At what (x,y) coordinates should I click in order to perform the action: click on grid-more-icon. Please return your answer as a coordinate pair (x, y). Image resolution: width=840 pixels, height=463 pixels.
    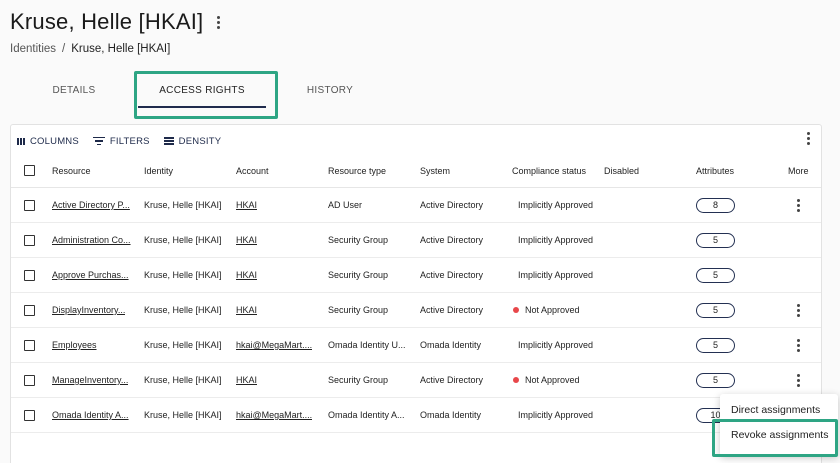
    Looking at the image, I should click on (808, 138).